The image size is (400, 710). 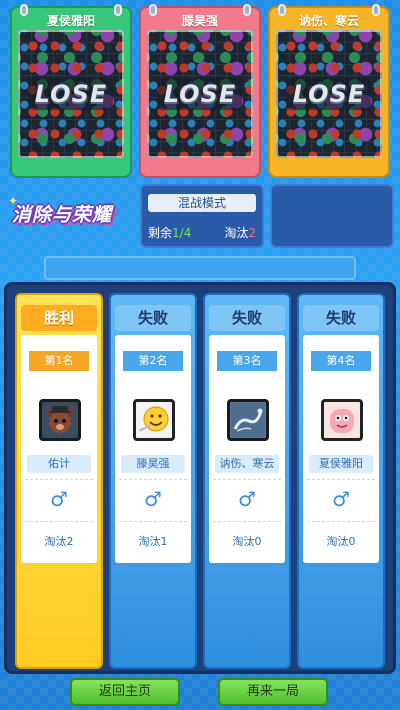 I want to click on header-band, so click(x=200, y=268).